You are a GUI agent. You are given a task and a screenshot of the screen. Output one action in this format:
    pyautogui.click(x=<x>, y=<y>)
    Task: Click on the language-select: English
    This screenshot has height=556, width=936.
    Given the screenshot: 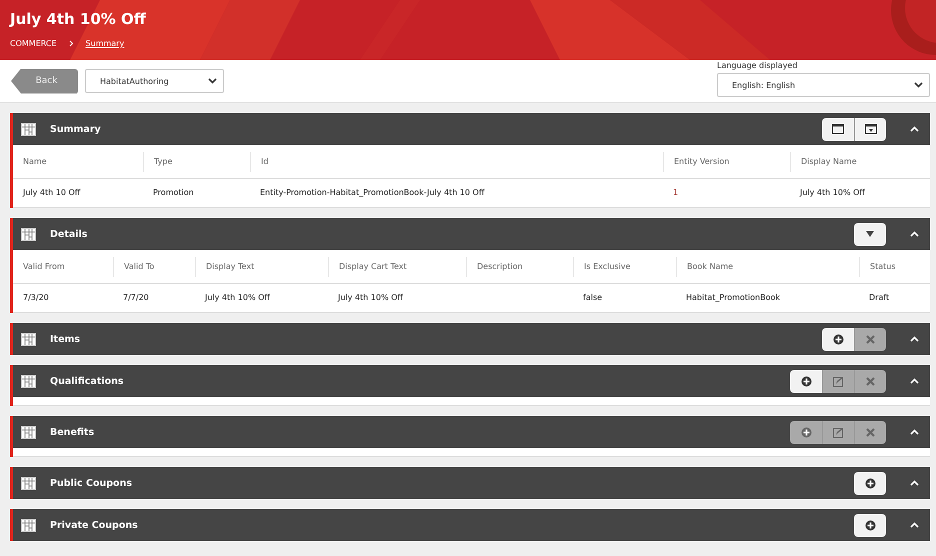 What is the action you would take?
    pyautogui.click(x=823, y=85)
    